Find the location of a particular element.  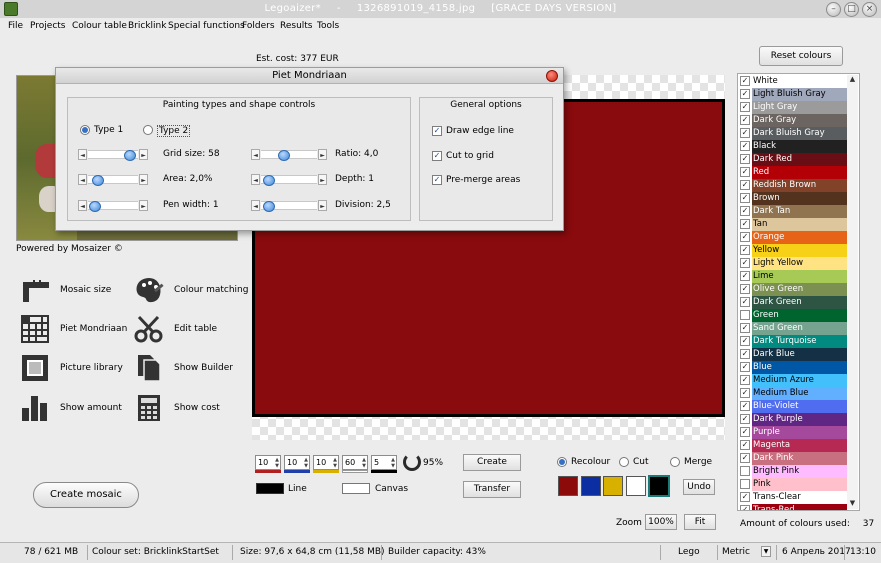

cut-radio is located at coordinates (624, 462).